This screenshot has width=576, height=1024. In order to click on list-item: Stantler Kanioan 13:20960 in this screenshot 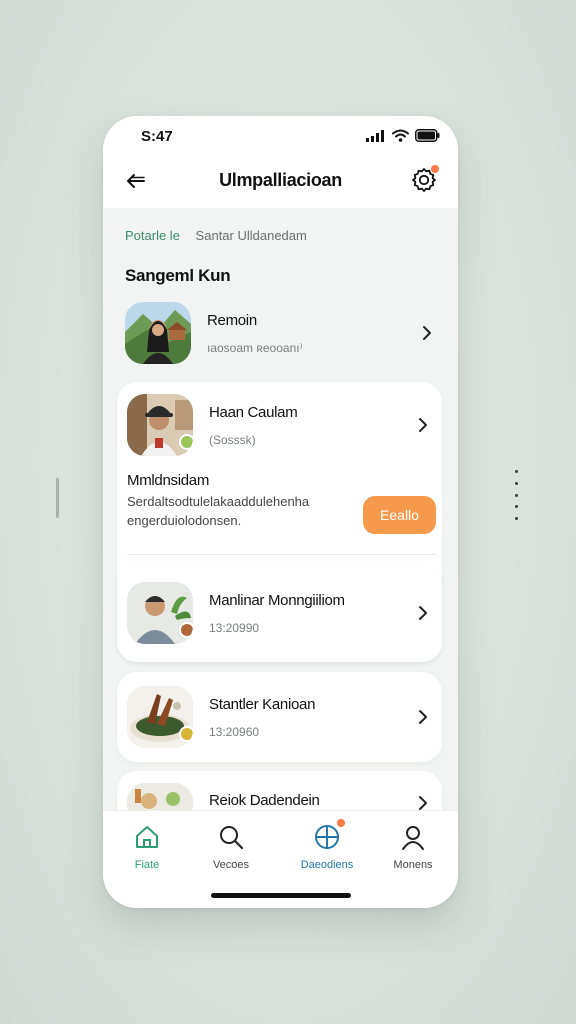, I will do `click(279, 717)`.